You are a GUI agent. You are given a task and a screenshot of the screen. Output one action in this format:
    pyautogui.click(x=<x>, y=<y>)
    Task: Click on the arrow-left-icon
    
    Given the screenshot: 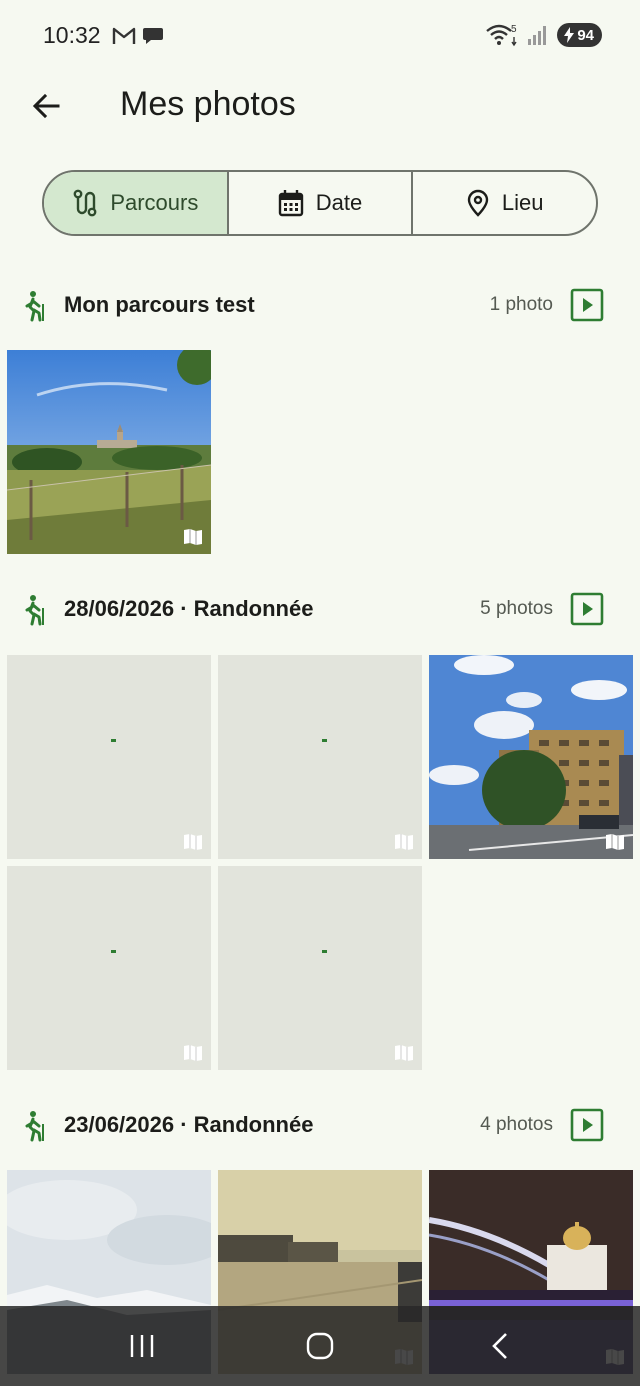 What is the action you would take?
    pyautogui.click(x=46, y=106)
    